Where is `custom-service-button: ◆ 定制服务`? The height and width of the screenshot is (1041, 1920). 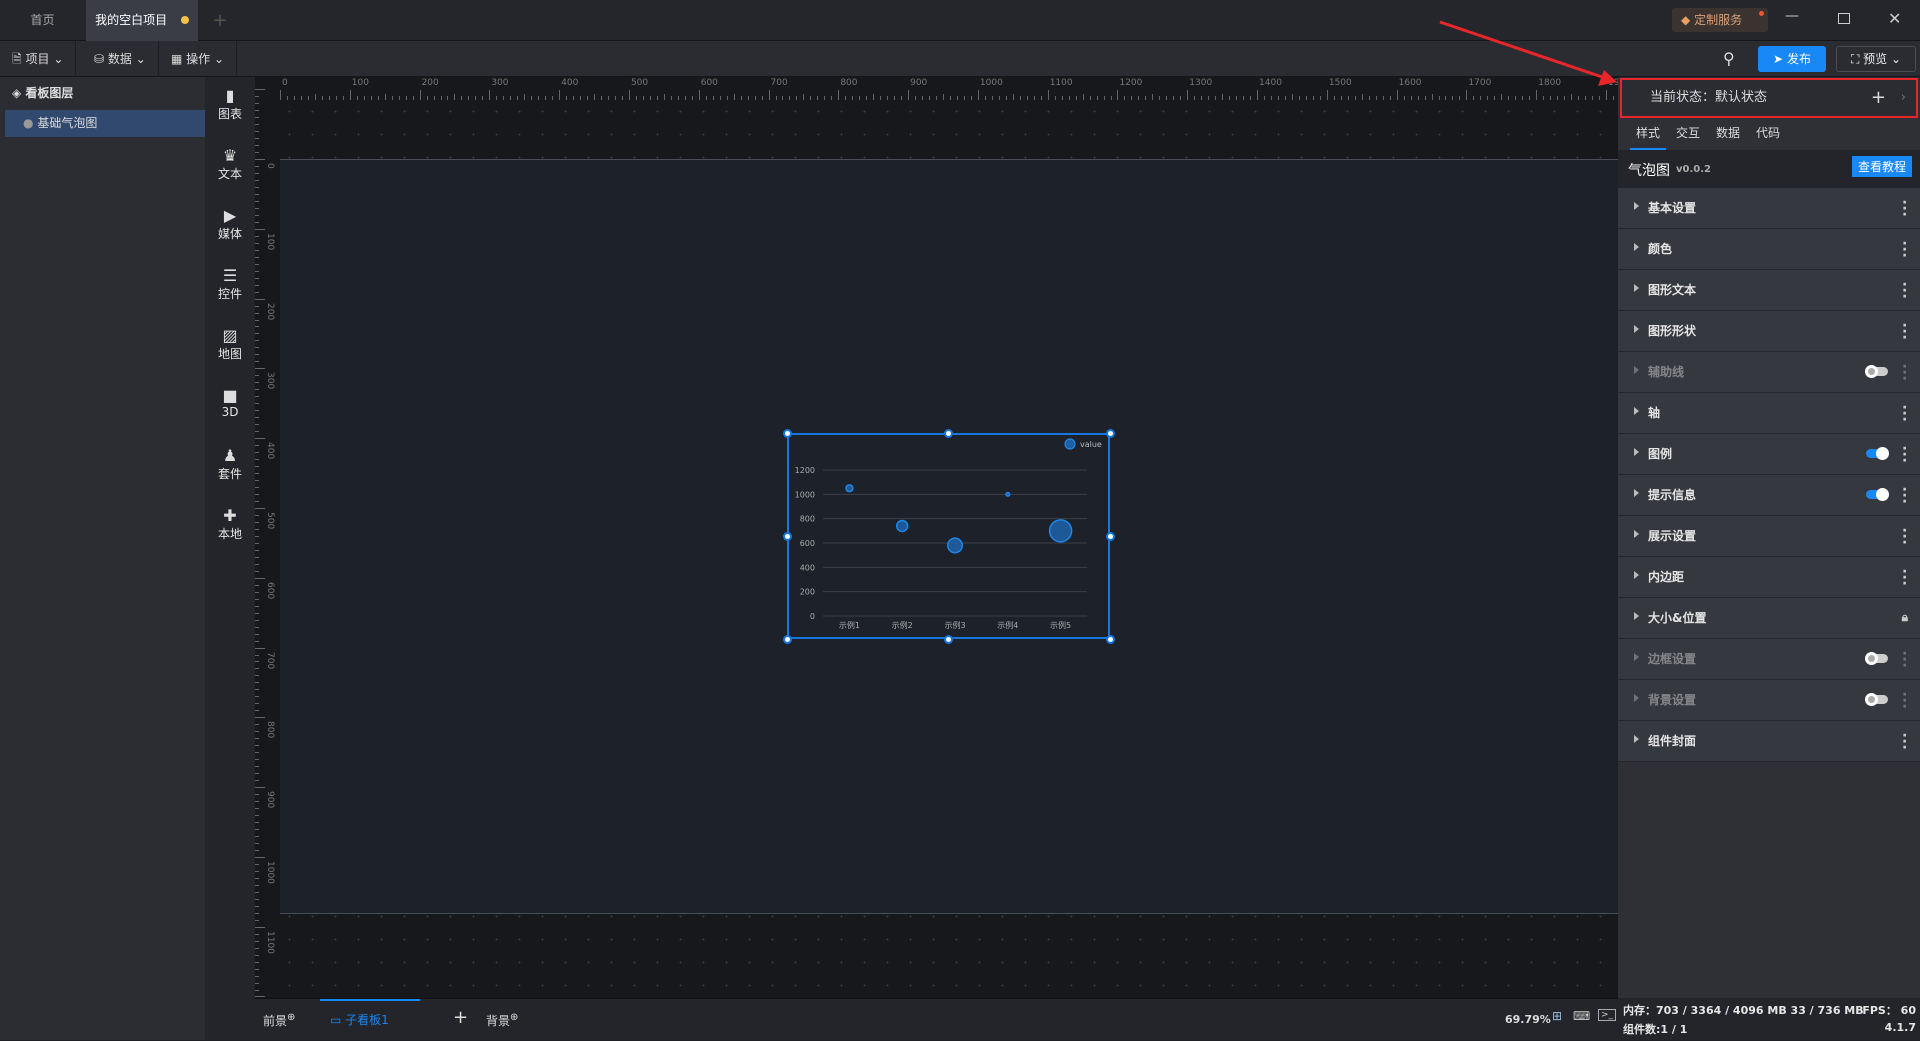 custom-service-button: ◆ 定制服务 is located at coordinates (1720, 20).